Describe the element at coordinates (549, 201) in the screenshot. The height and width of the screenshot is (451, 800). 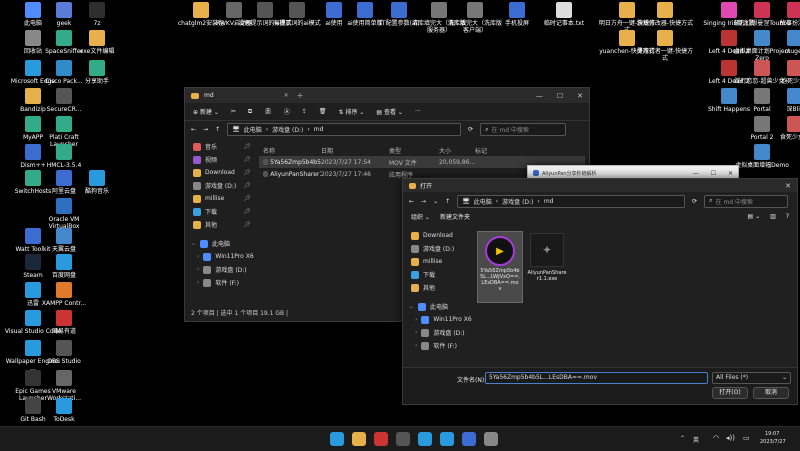
I see `dialog-breadcrumb-2: md` at that location.